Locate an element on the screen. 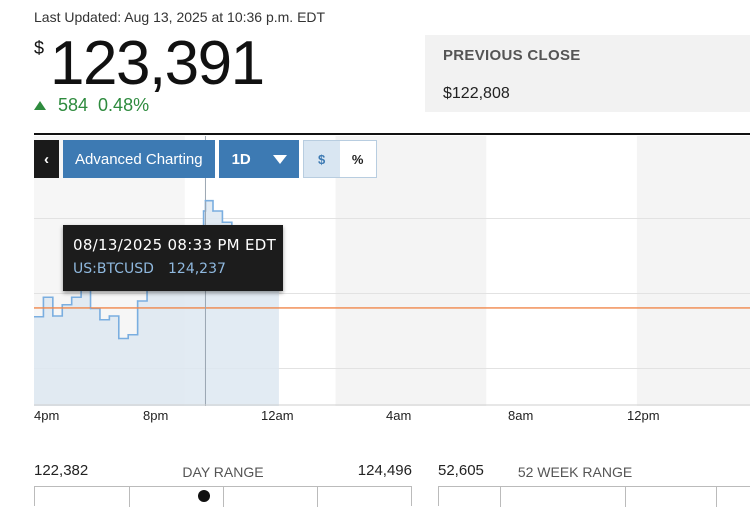 The width and height of the screenshot is (750, 507). day-range-bar is located at coordinates (223, 496).